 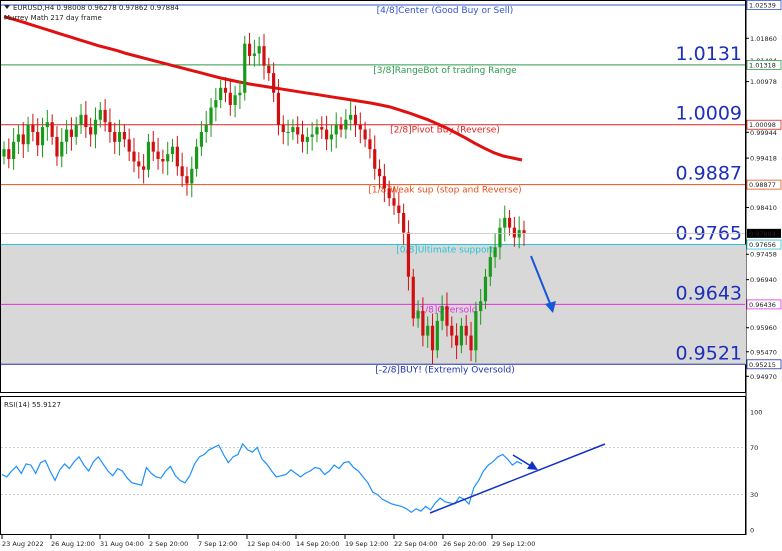 I want to click on rsi-line, so click(x=262, y=478).